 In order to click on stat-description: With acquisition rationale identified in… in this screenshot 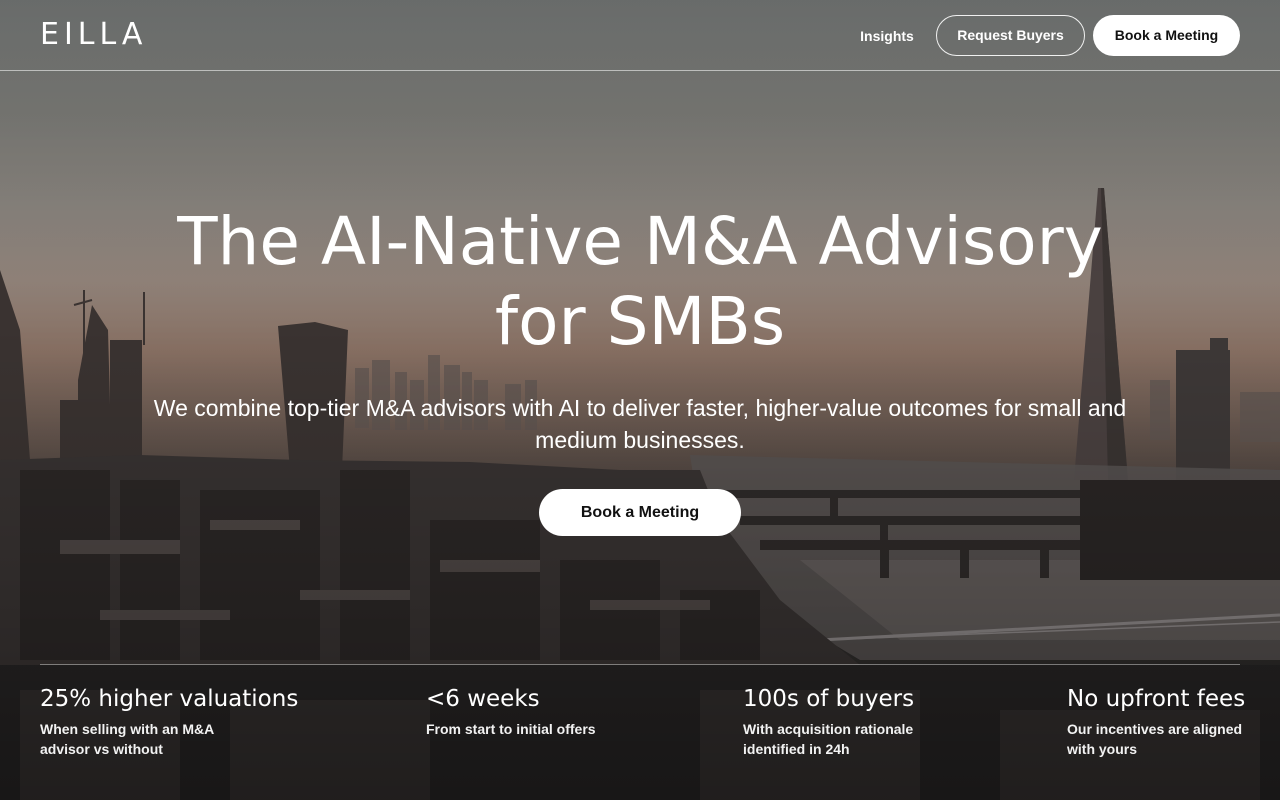, I will do `click(828, 739)`.